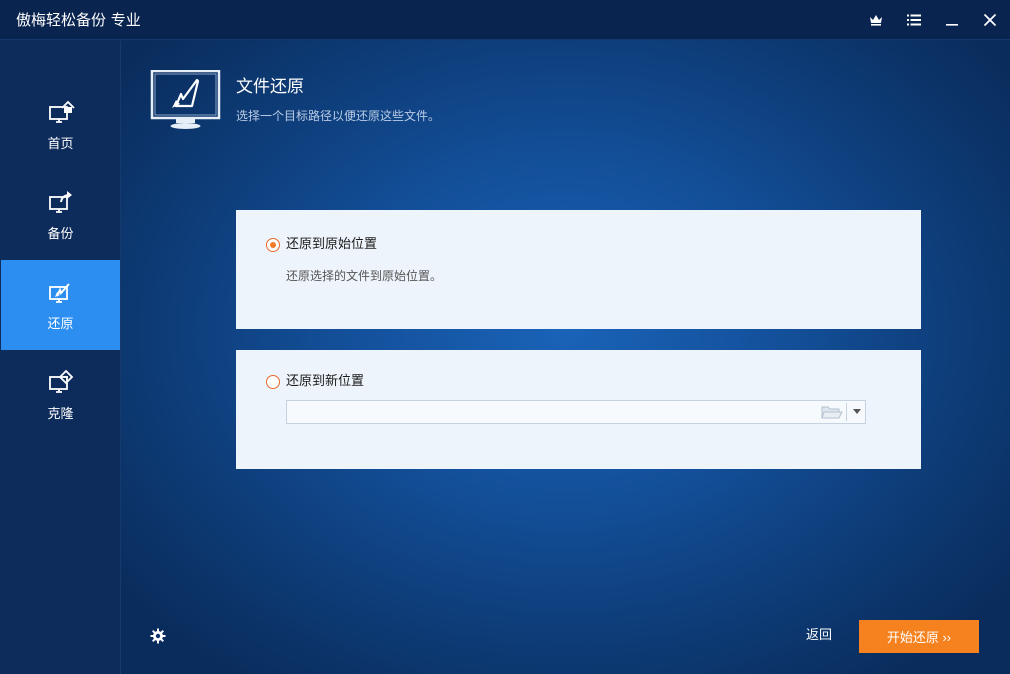  What do you see at coordinates (832, 412) in the screenshot?
I see `folder-open-icon` at bounding box center [832, 412].